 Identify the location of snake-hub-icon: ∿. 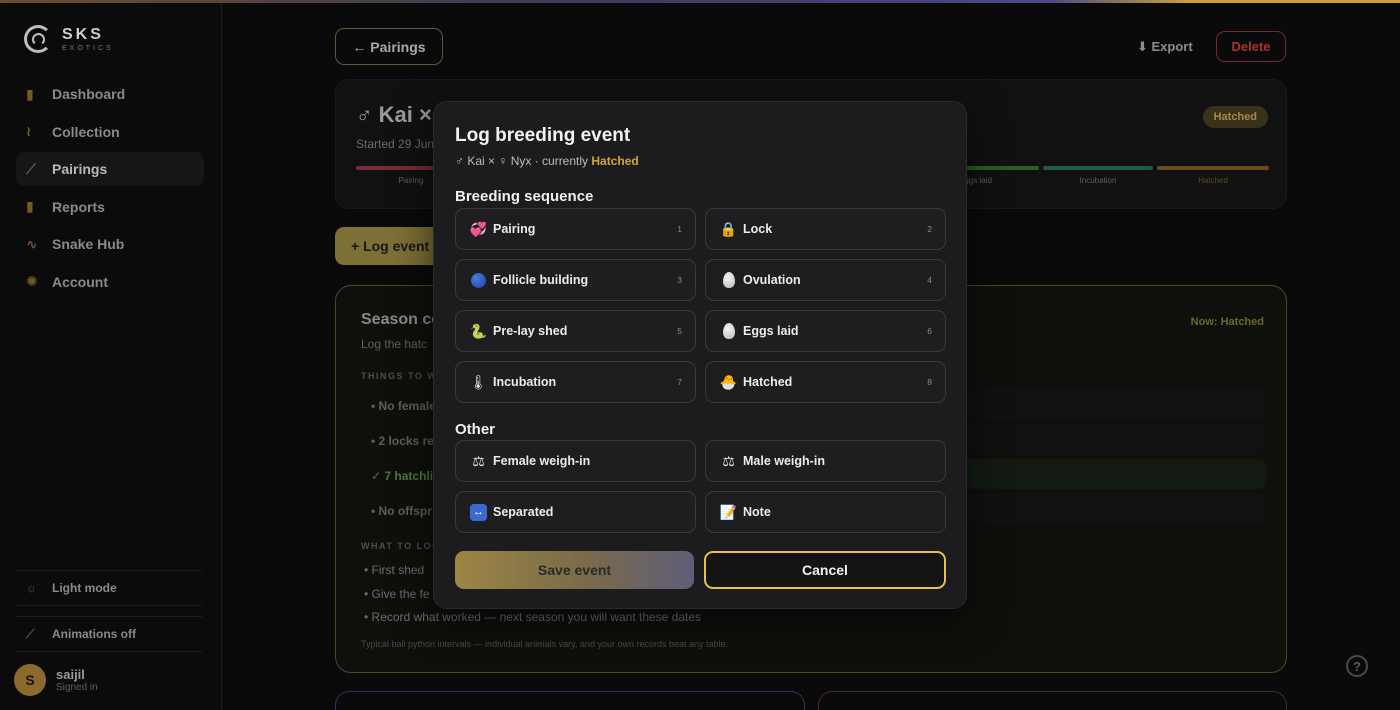
(32, 243).